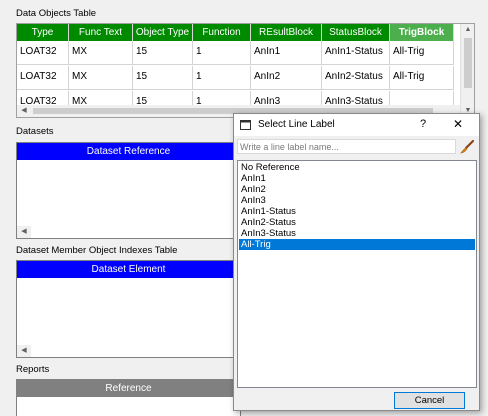 The image size is (488, 416). I want to click on member-indexes-label: Dataset Member Object Indexes Table, so click(97, 250).